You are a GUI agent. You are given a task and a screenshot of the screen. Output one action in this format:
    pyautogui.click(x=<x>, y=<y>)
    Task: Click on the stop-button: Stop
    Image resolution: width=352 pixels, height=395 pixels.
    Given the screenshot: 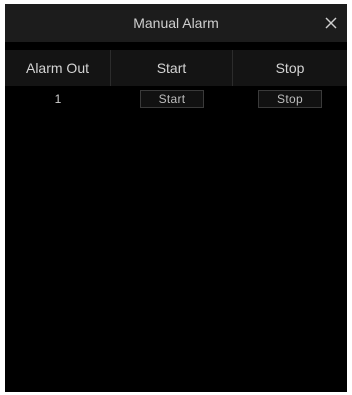 What is the action you would take?
    pyautogui.click(x=290, y=99)
    